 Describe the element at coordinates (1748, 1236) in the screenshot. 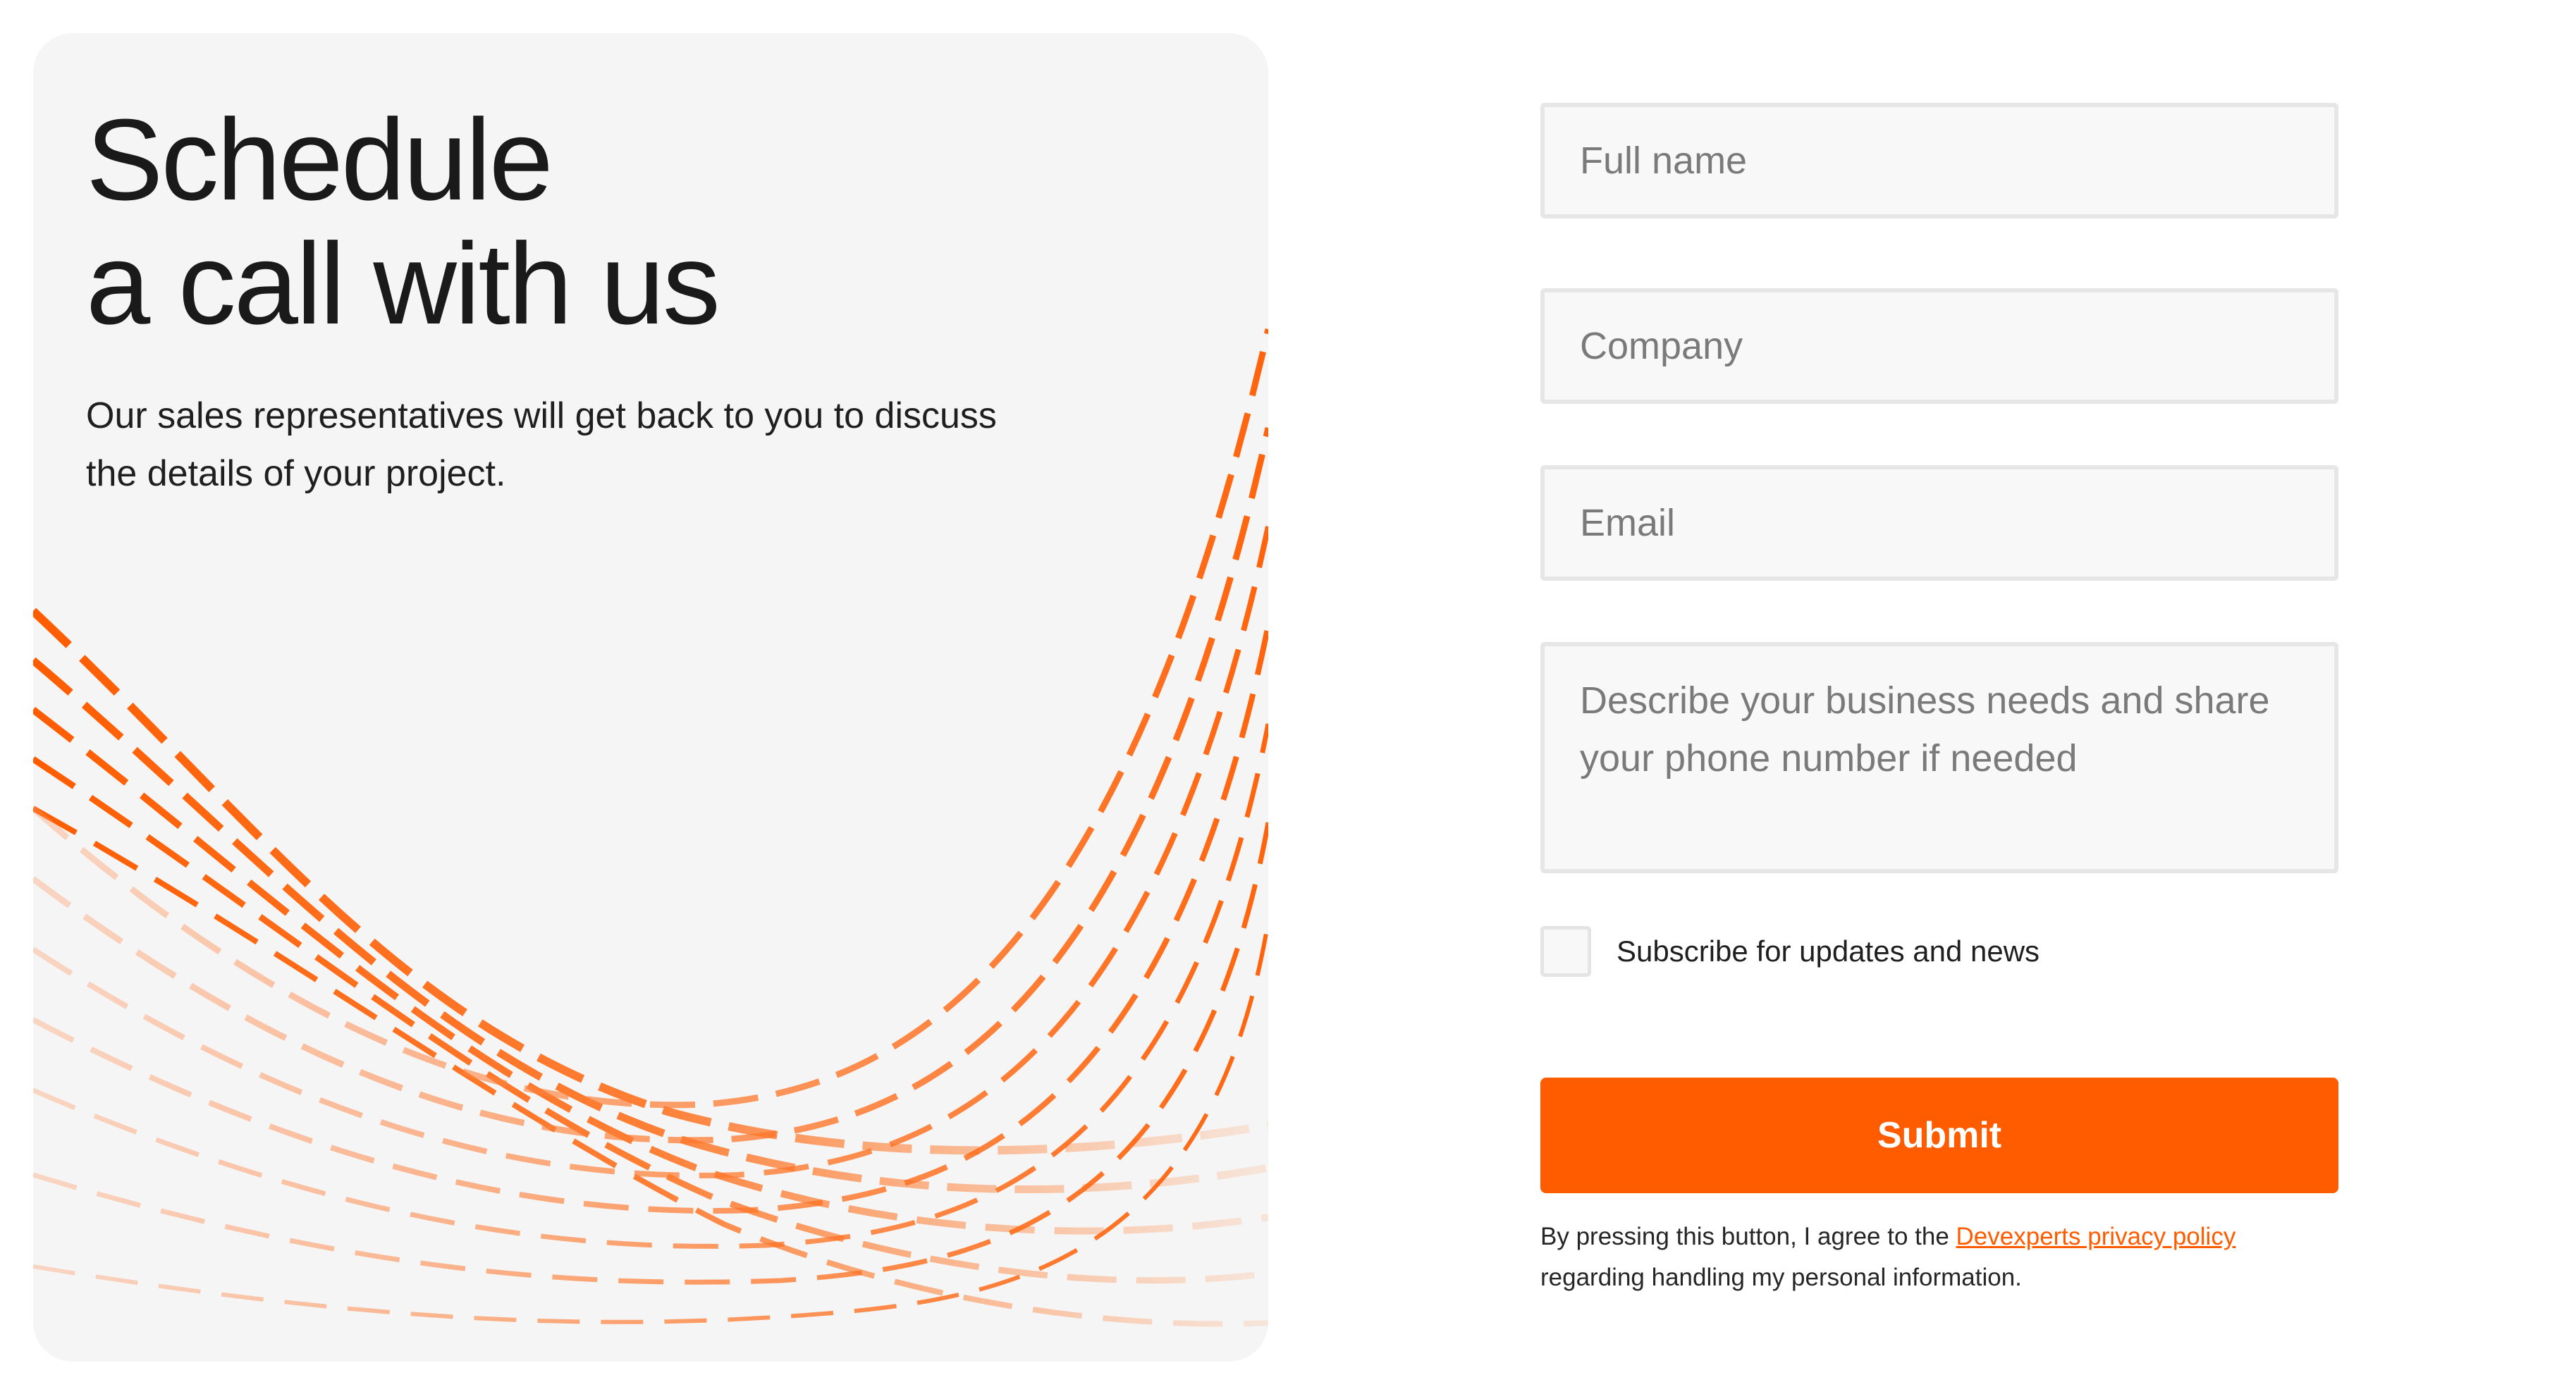

I see `legal-prefix: By pressing this button, I agree to the` at that location.